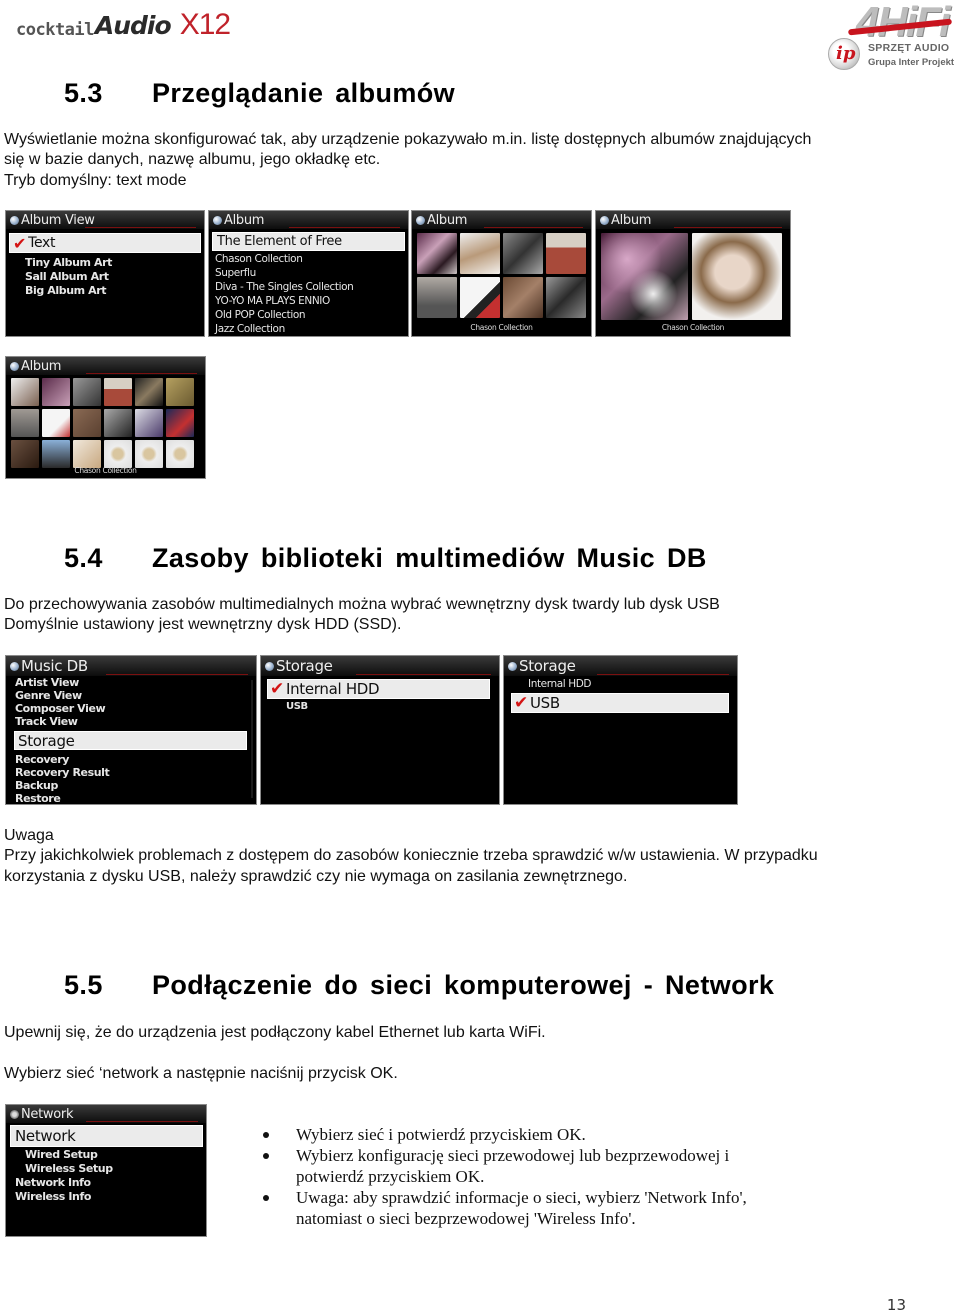 The image size is (960, 1315). Describe the element at coordinates (46, 721) in the screenshot. I see `menu-item: Track View` at that location.